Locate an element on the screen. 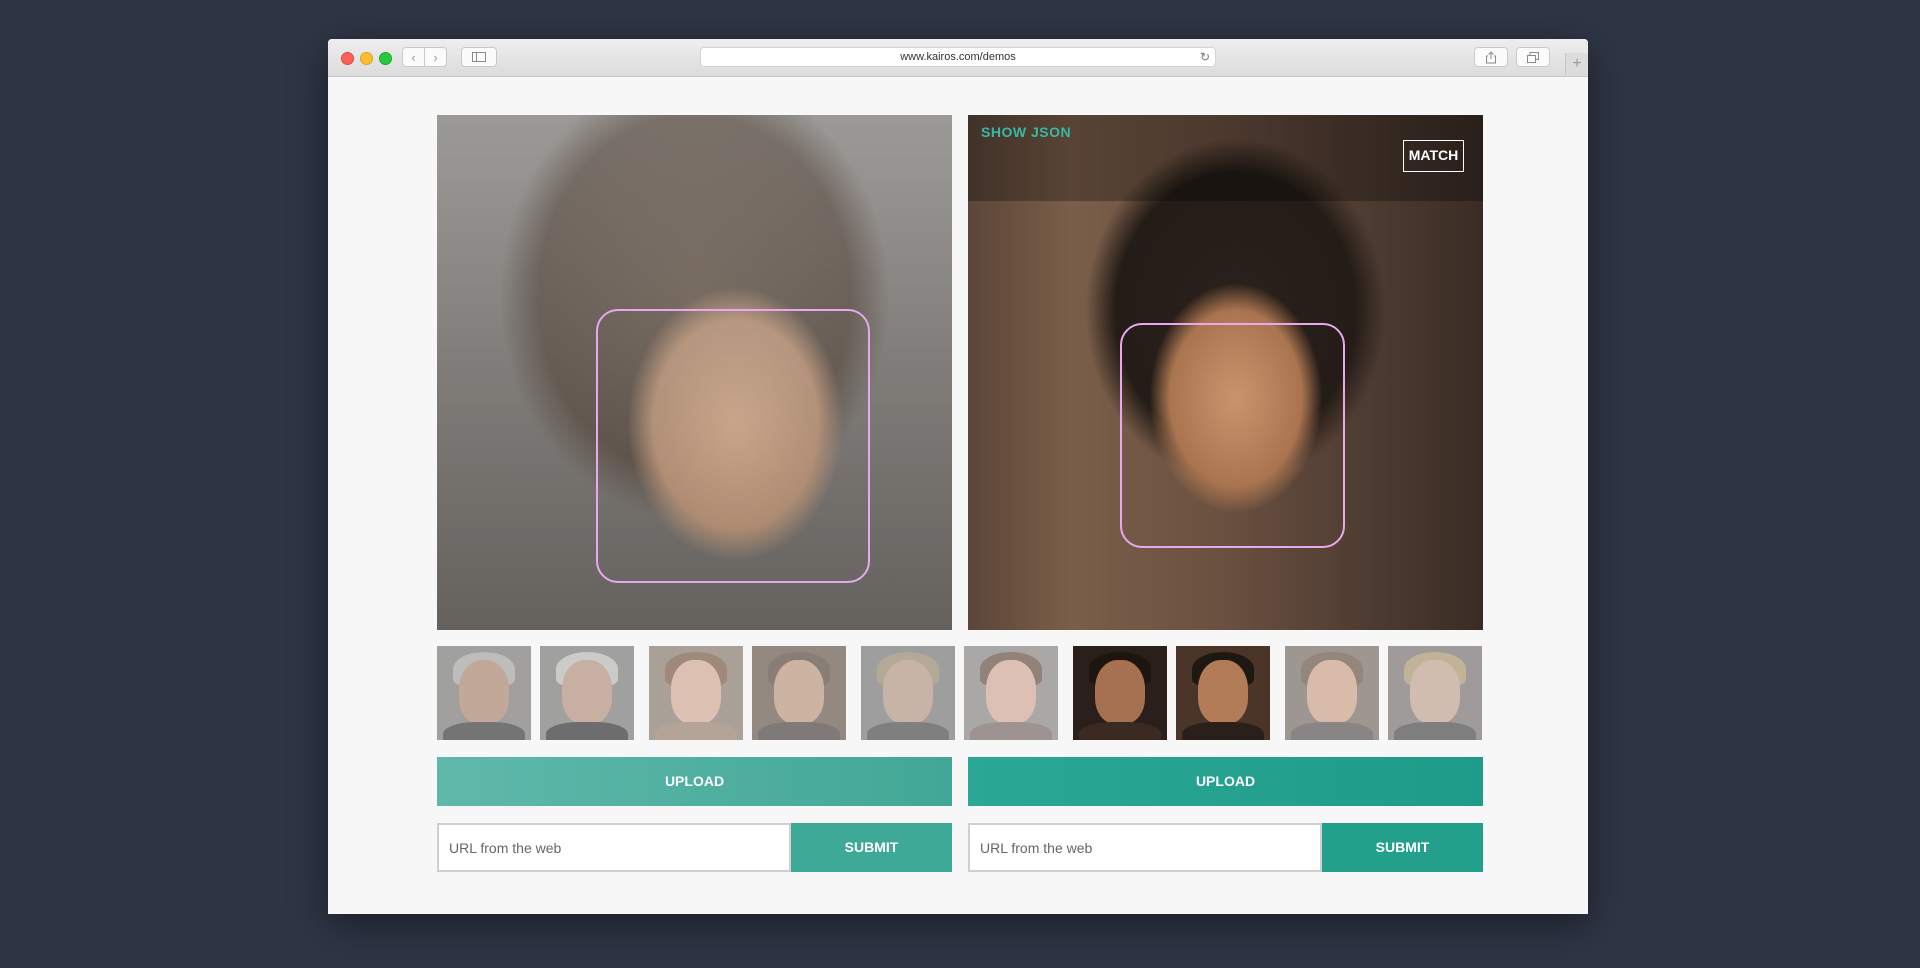 This screenshot has height=968, width=1920. share-icon is located at coordinates (1491, 56).